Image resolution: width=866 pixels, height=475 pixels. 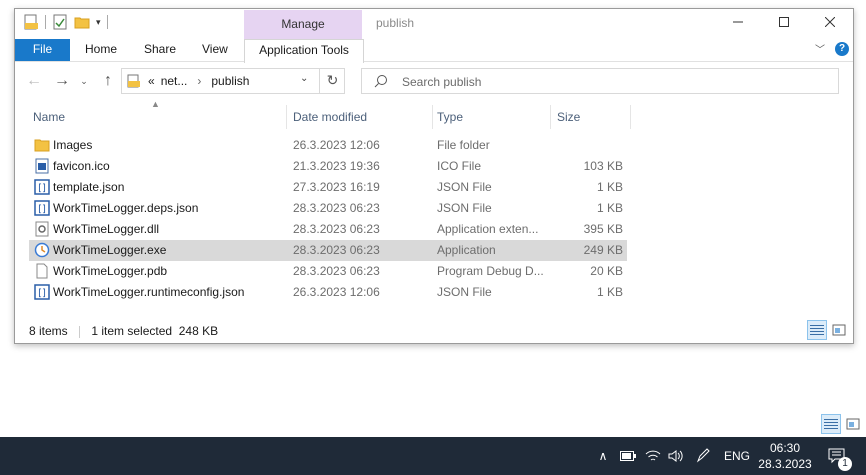 I want to click on language-indicator: ENG, so click(x=737, y=456).